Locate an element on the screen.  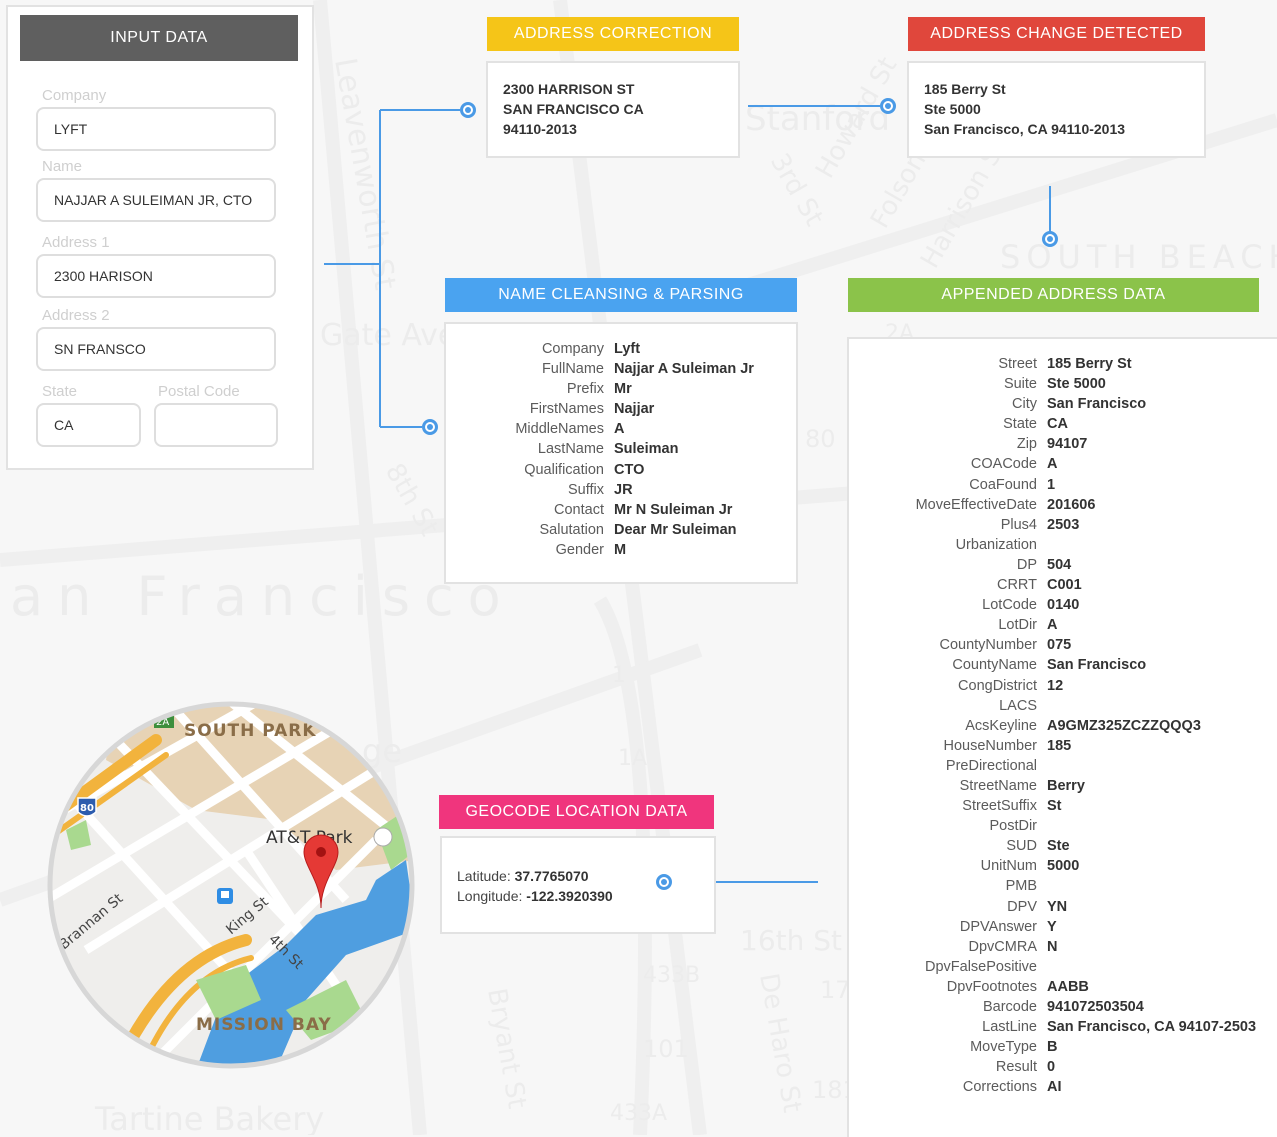
appended-field-row: Corrections AI is located at coordinates (1062, 1087).